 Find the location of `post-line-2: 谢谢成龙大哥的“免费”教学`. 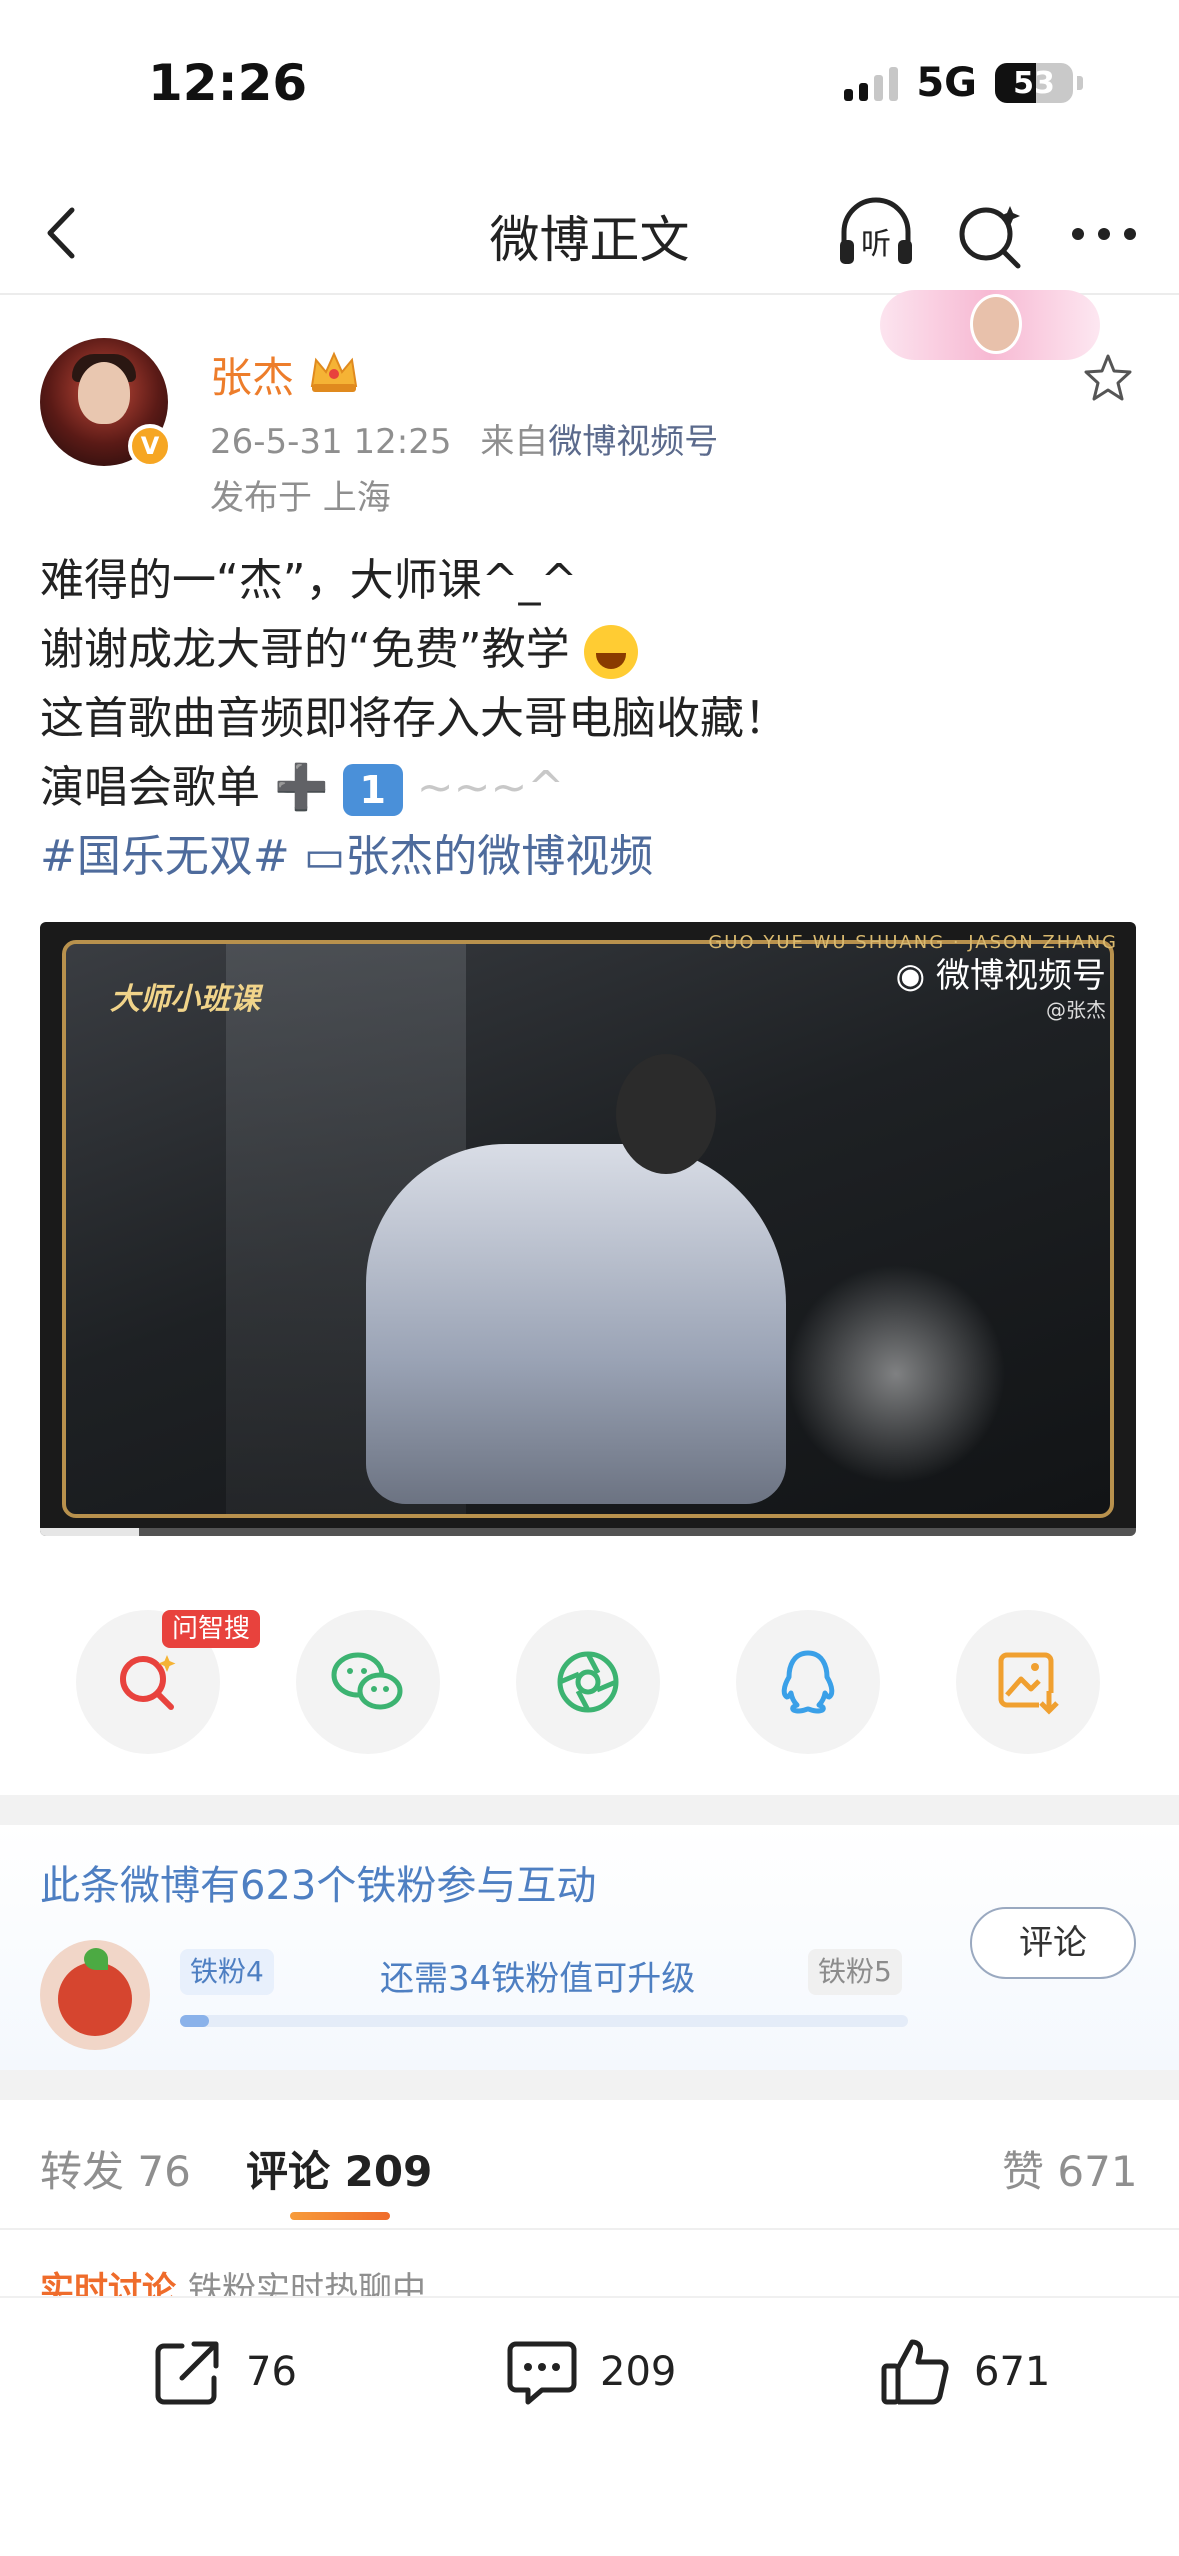

post-line-2: 谢谢成龙大哥的“免费”教学 is located at coordinates (590, 649).